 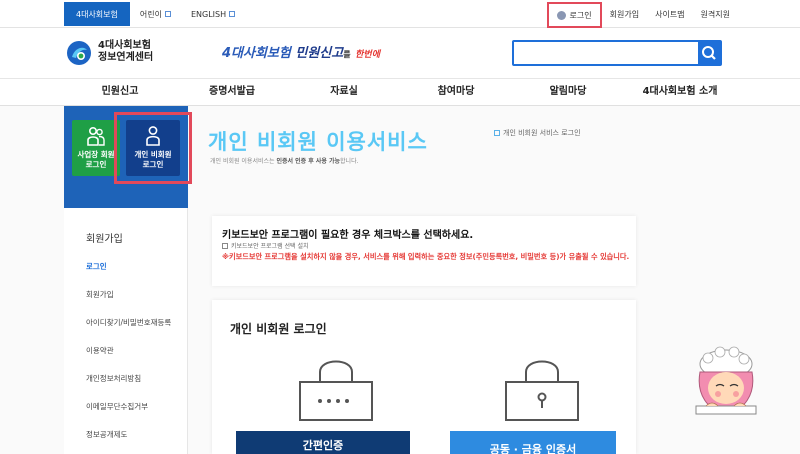 I want to click on keyboard-security-title: 키보드보안 프로그램이 필요한 경우 체크박스를 선택하세요., so click(x=348, y=235).